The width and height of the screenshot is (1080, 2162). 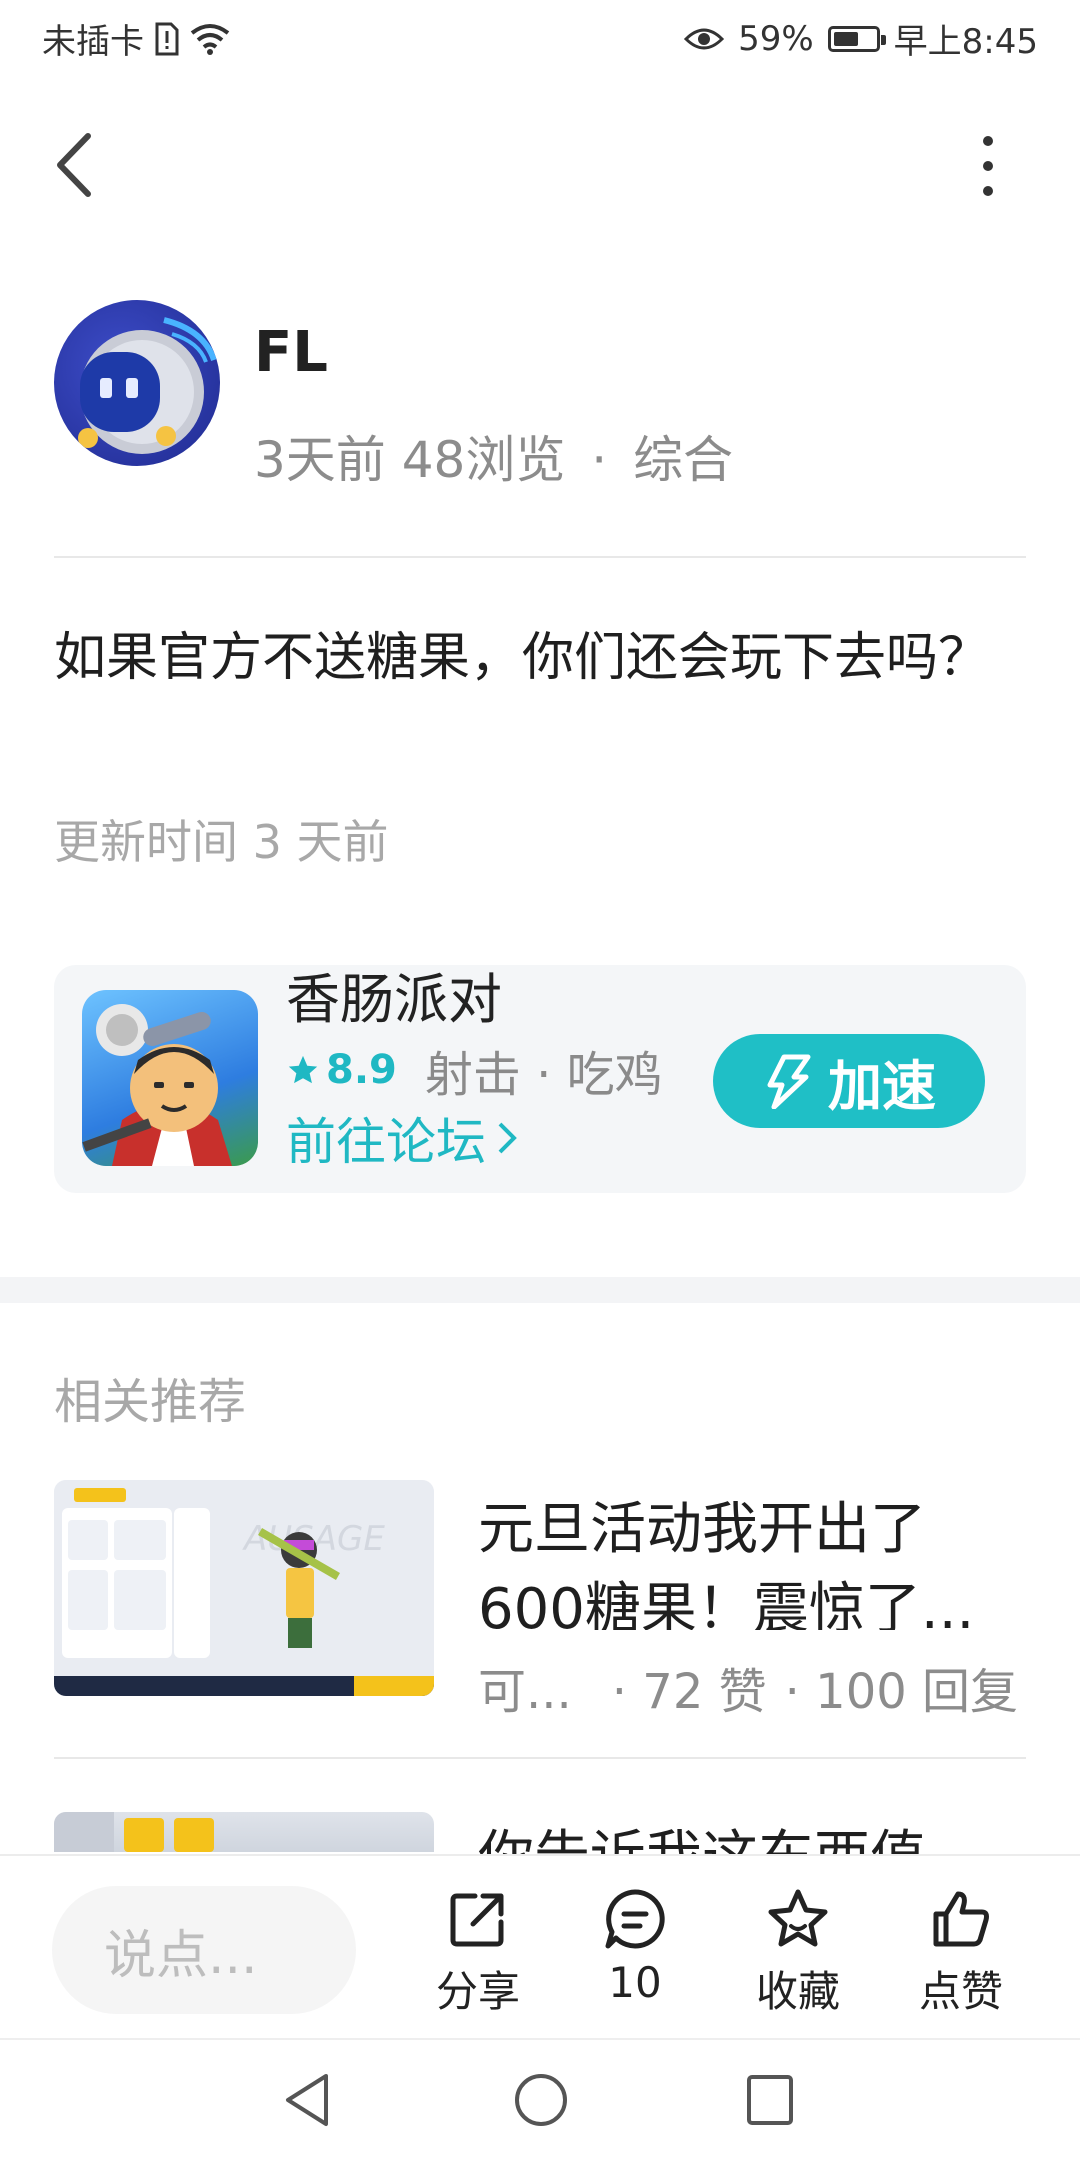 I want to click on author-name: FL, so click(x=291, y=352).